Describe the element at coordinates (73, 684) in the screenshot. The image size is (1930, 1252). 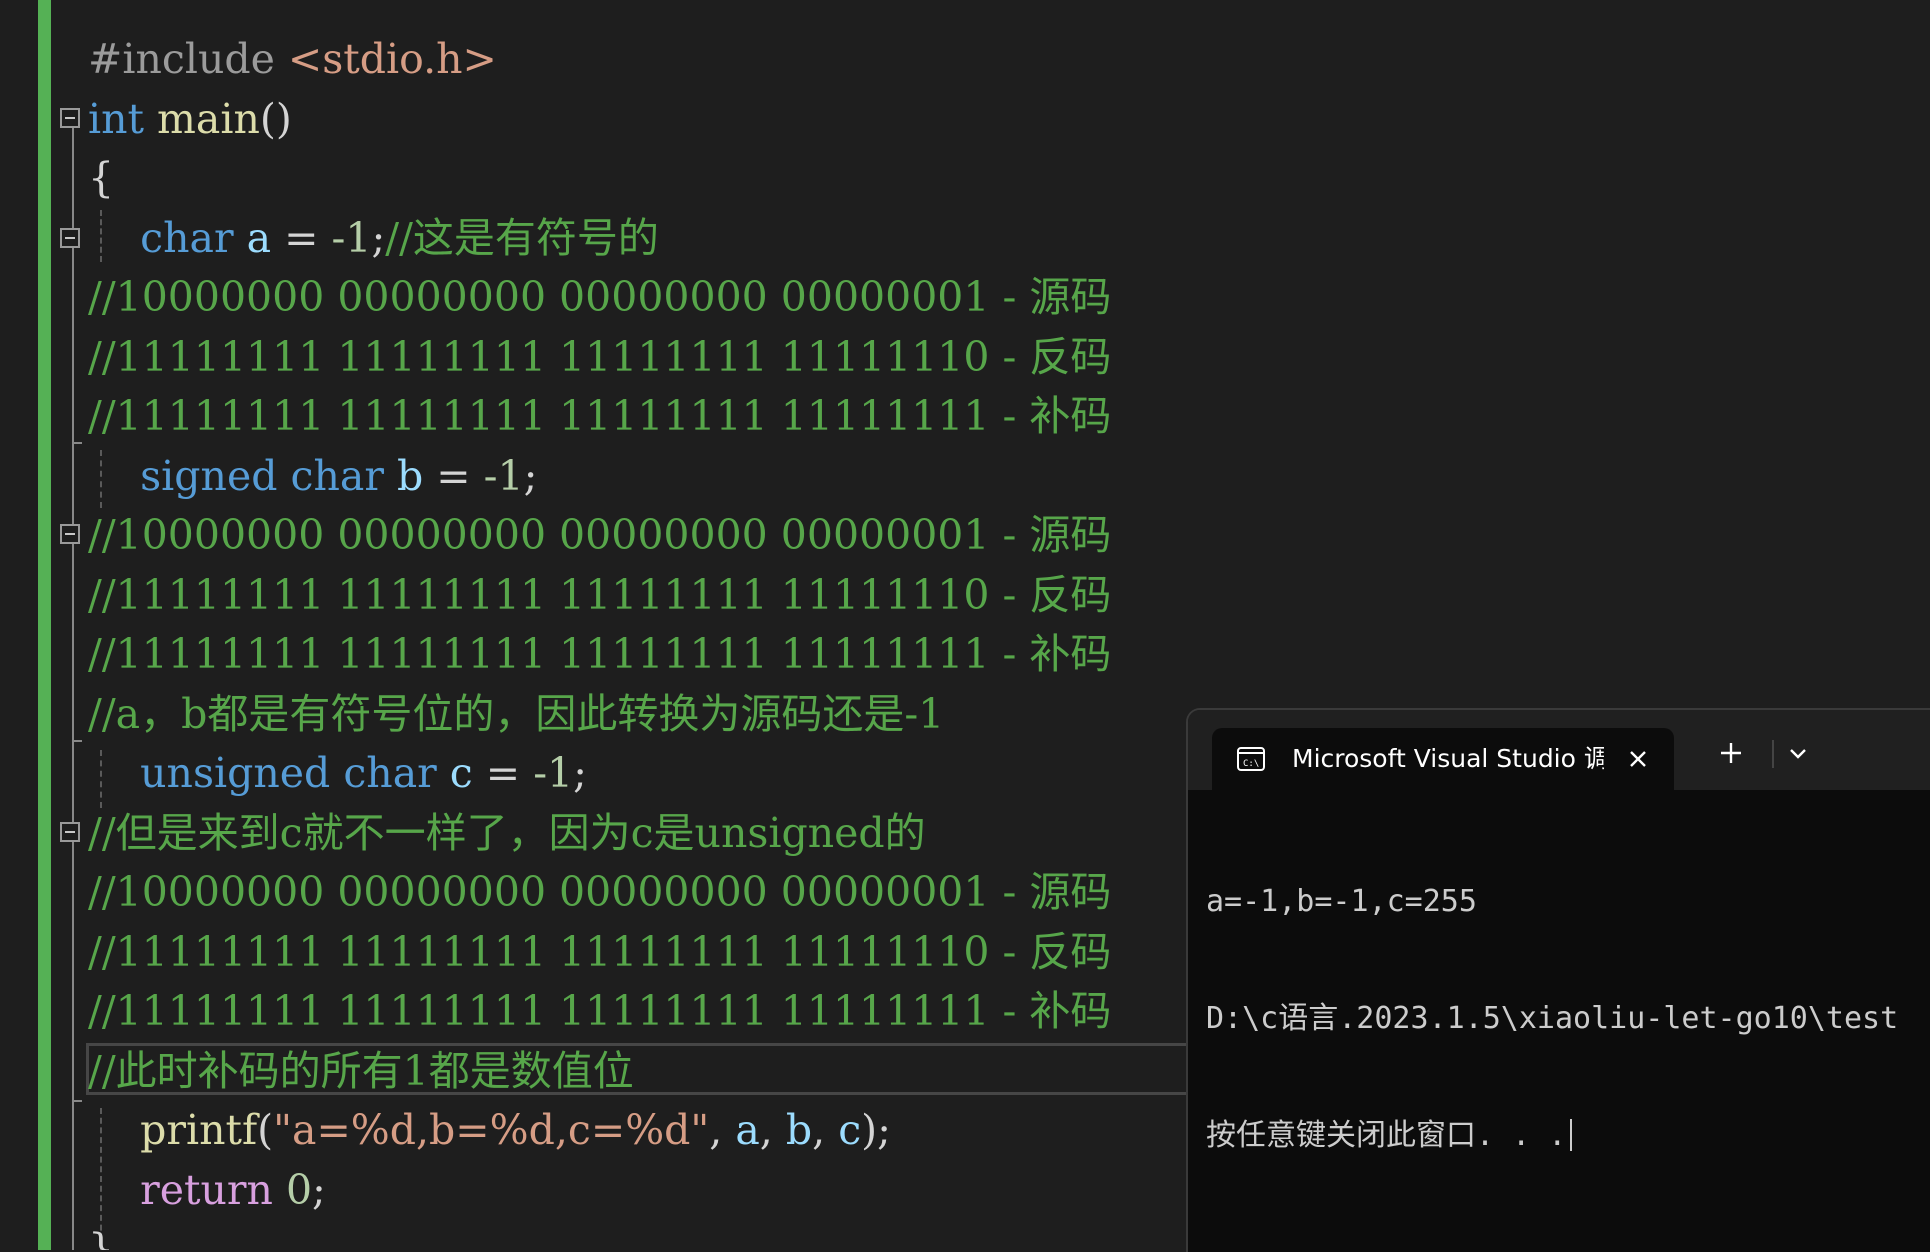
I see `fold-guide-main` at that location.